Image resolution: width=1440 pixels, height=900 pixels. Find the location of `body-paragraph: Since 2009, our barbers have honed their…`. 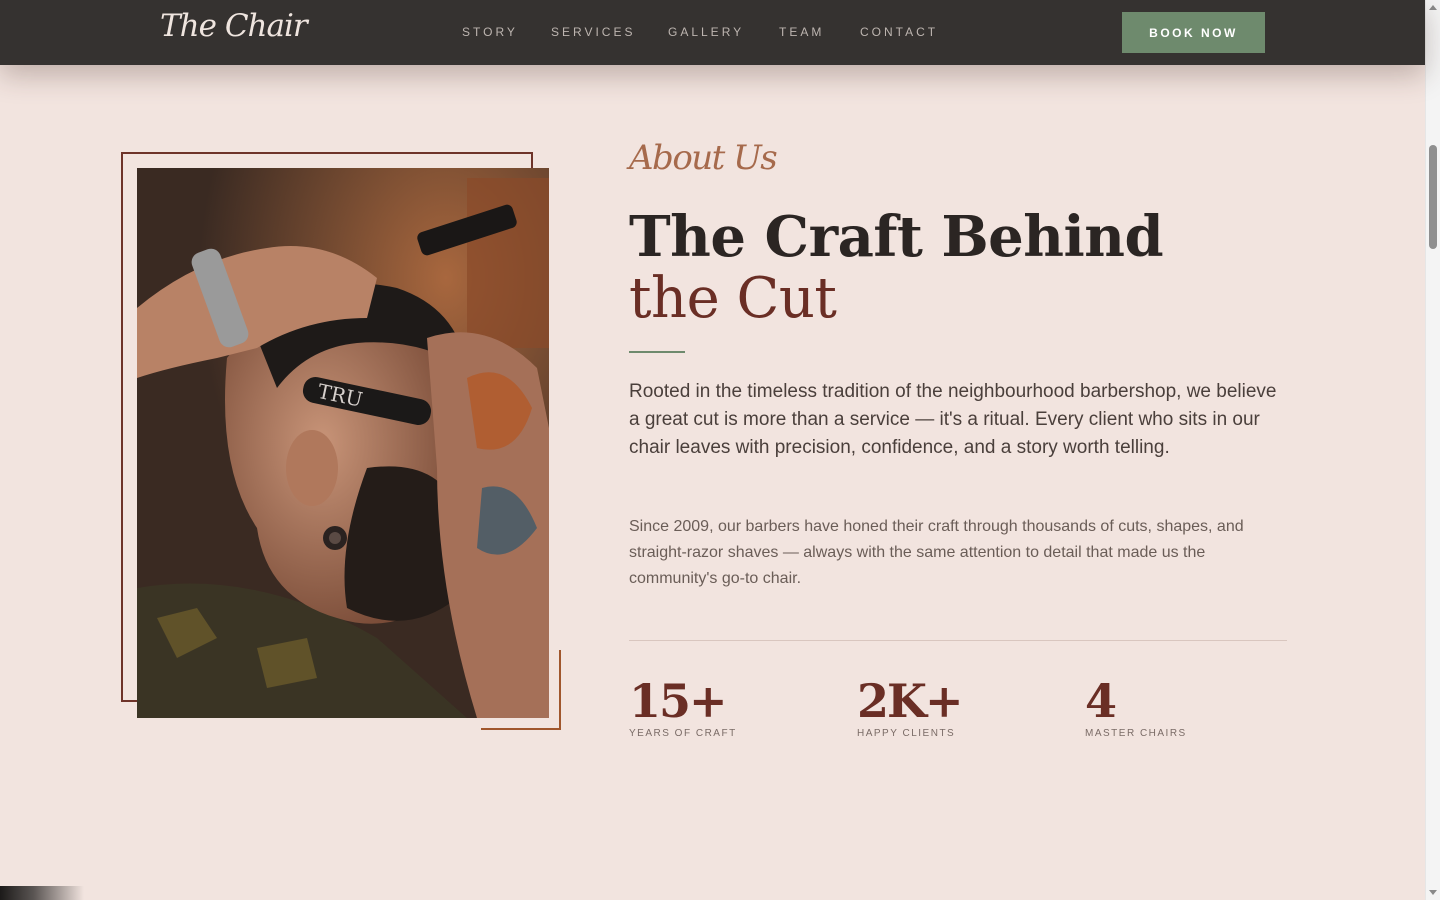

body-paragraph: Since 2009, our barbers have honed their… is located at coordinates (936, 552).